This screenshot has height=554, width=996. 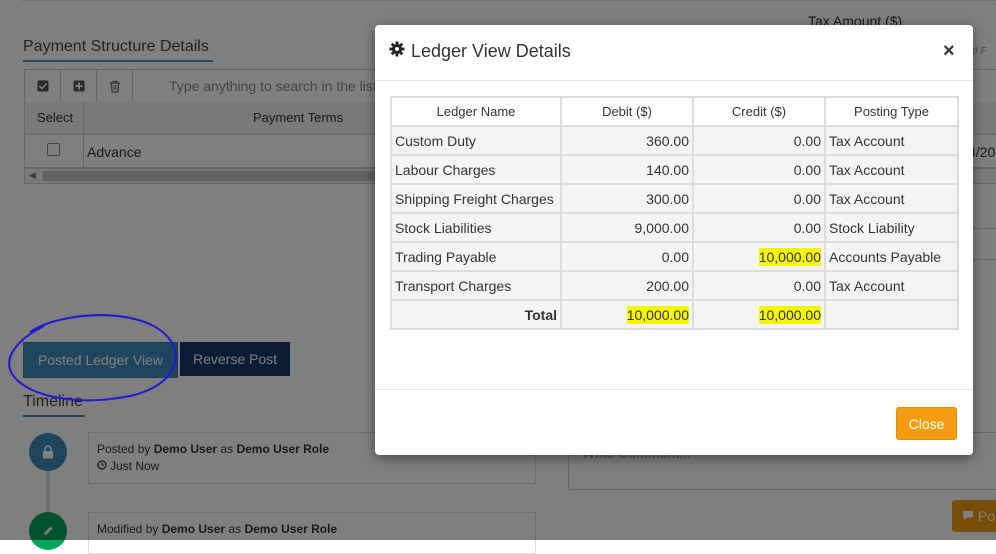 What do you see at coordinates (789, 256) in the screenshot?
I see `highlighted-credit-value: 10,000.00` at bounding box center [789, 256].